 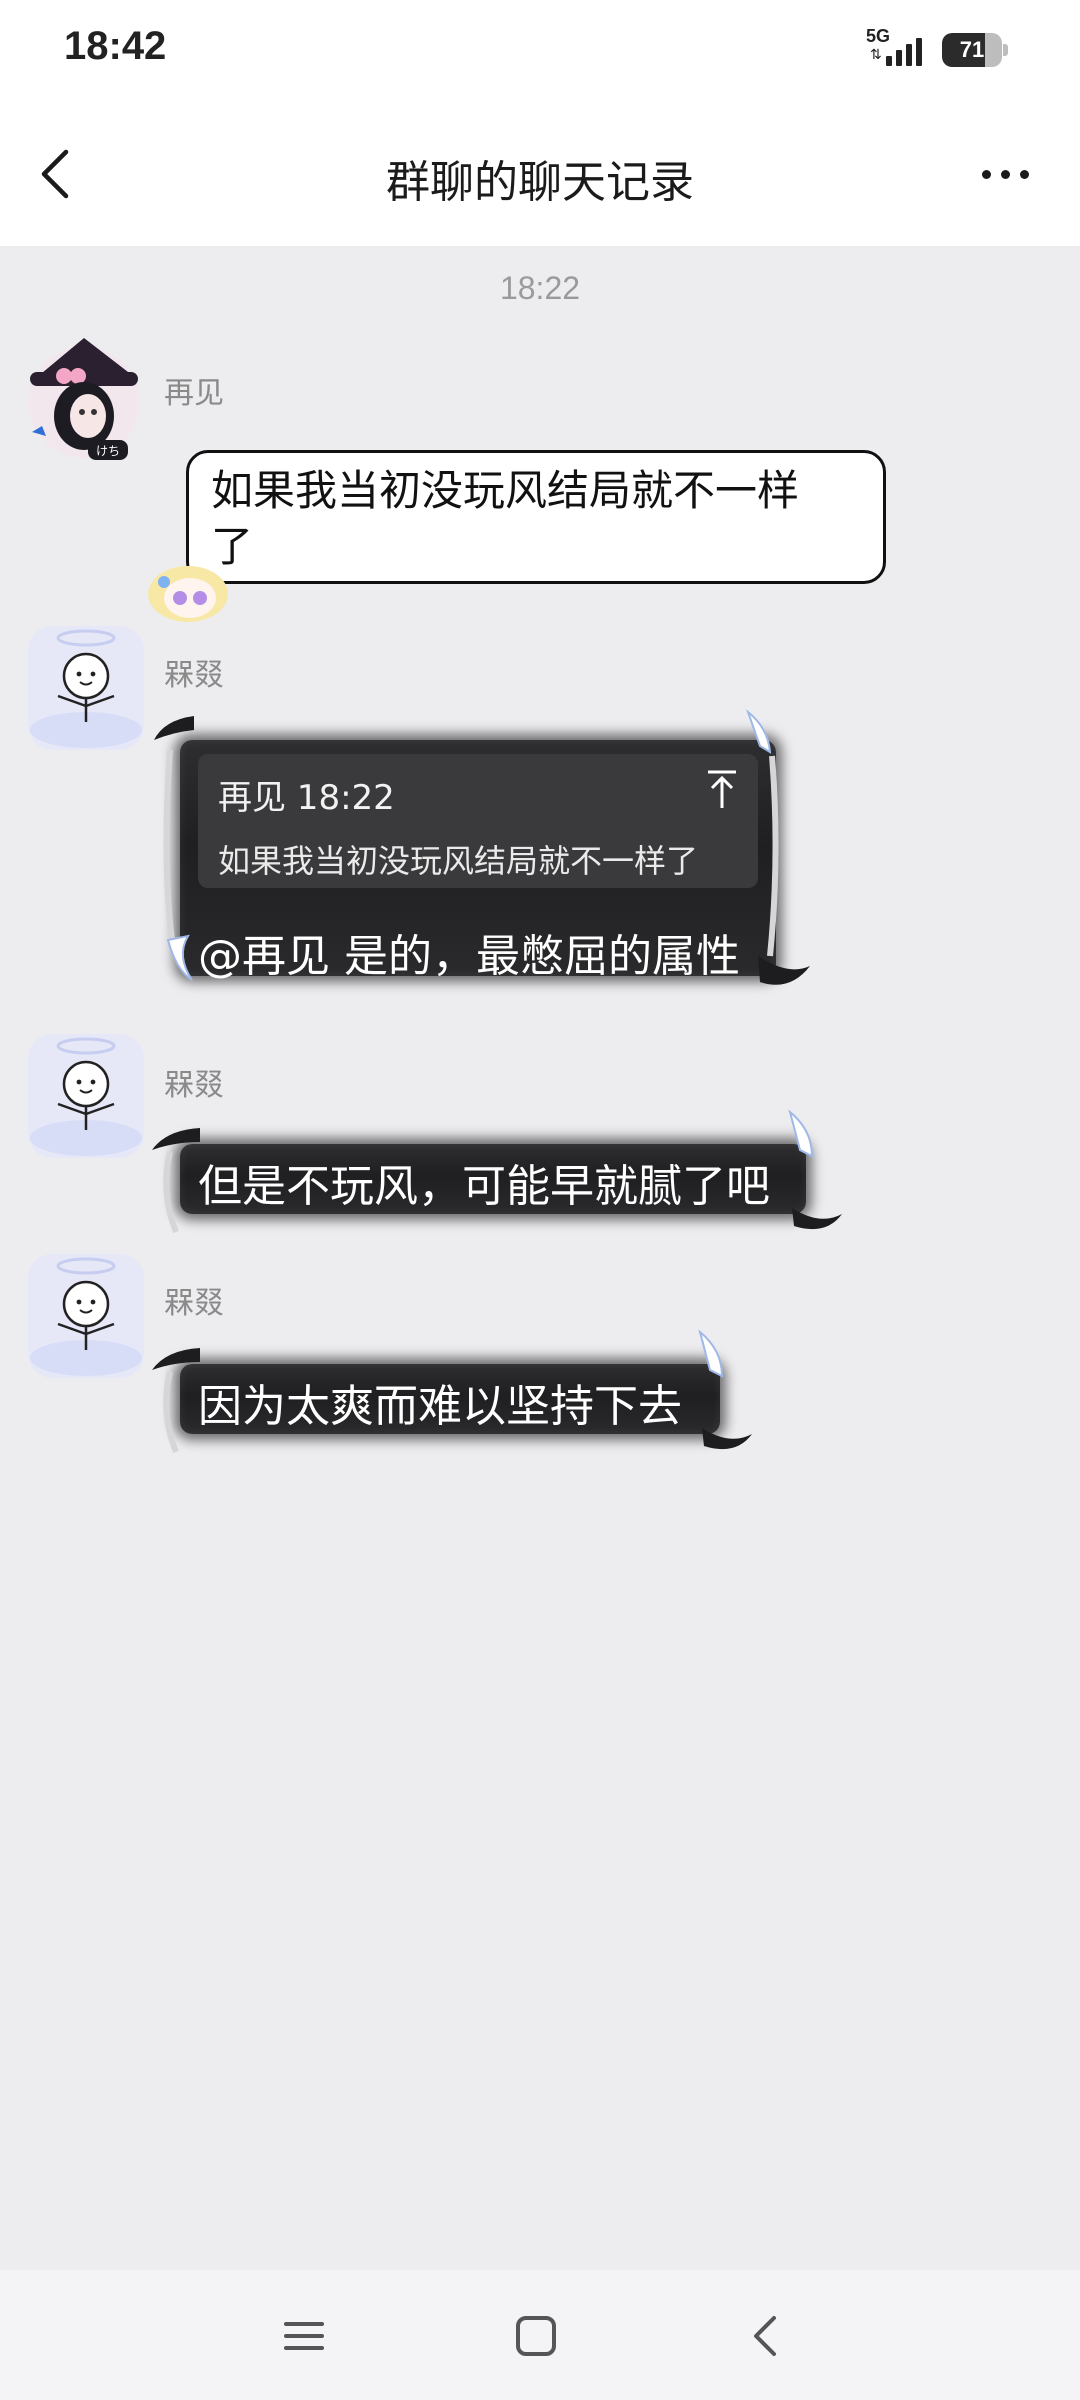 I want to click on message-timestamp: 18:22, so click(x=540, y=288).